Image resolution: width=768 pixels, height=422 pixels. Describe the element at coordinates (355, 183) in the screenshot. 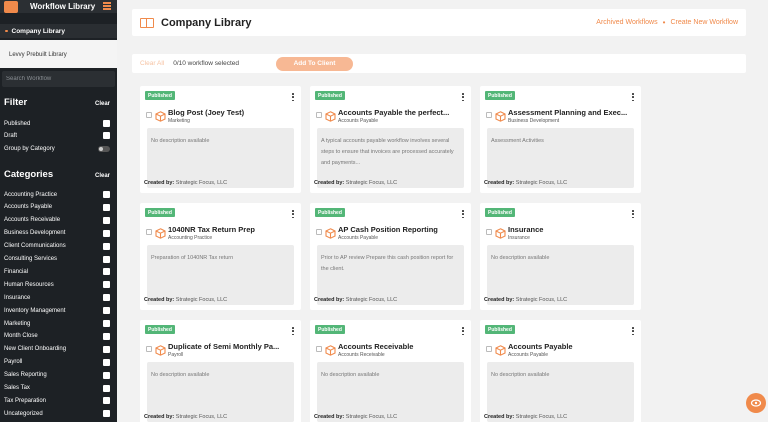

I see `card-created-by: Created by: Strategic Focus, LLC` at that location.